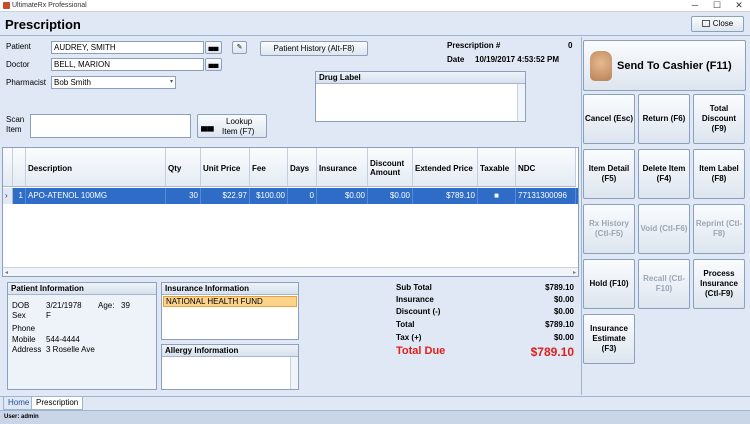 This screenshot has width=750, height=424. Describe the element at coordinates (127, 47) in the screenshot. I see `patient-field: AUDREY, SMITH` at that location.